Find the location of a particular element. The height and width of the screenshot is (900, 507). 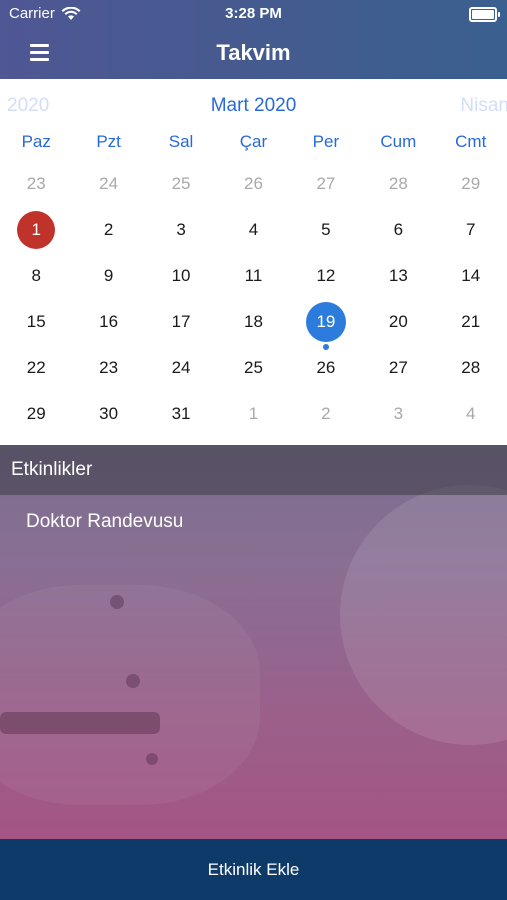

day-number: 23 is located at coordinates (36, 183).